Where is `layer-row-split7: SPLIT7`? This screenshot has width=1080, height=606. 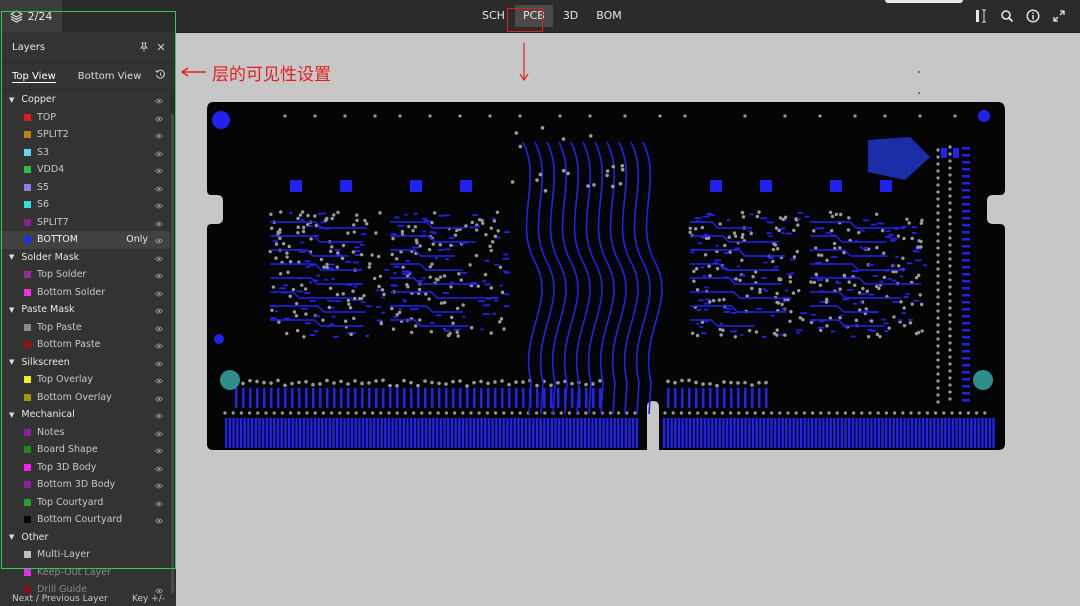 layer-row-split7: SPLIT7 is located at coordinates (88, 223).